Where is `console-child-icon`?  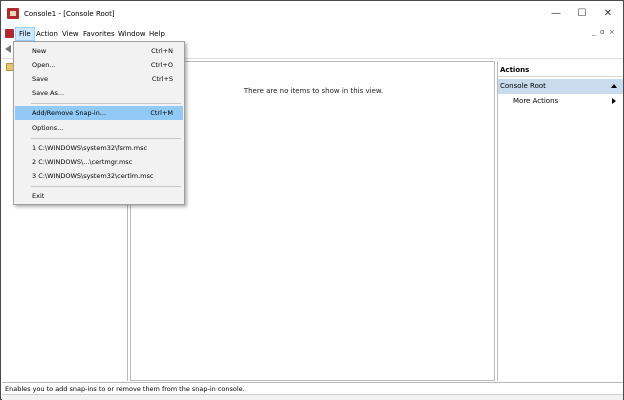
console-child-icon is located at coordinates (9, 33).